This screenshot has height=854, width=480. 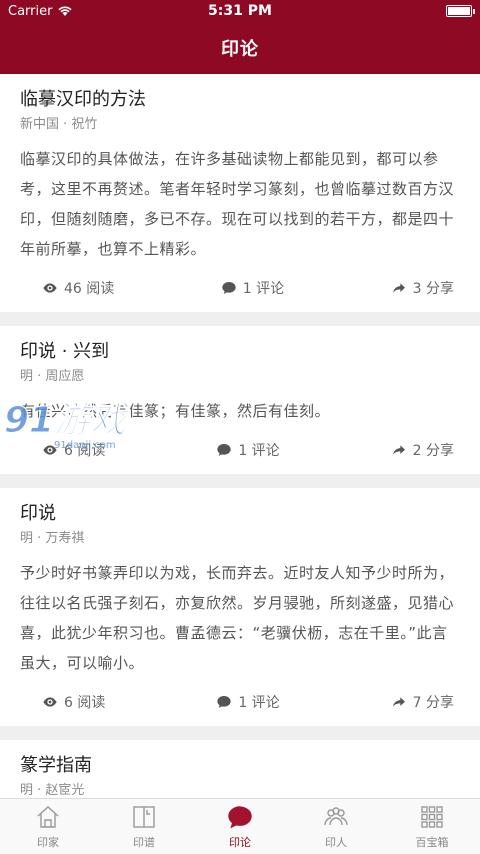 I want to click on article-meta: 新中国 · 祝竹, so click(x=59, y=124).